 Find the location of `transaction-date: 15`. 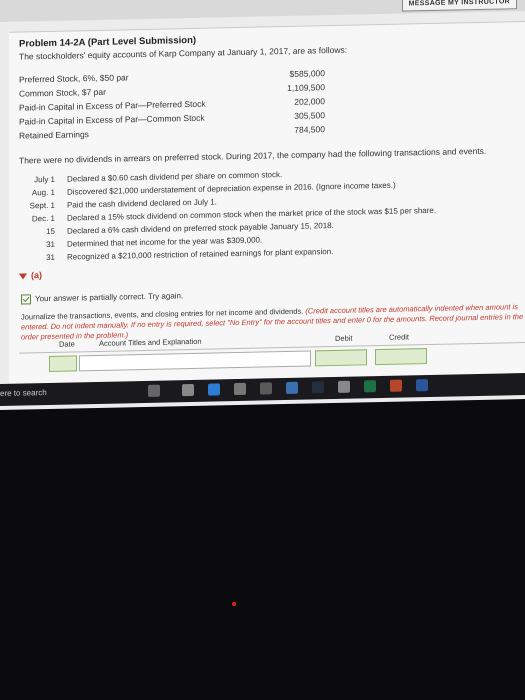

transaction-date: 15 is located at coordinates (50, 231).